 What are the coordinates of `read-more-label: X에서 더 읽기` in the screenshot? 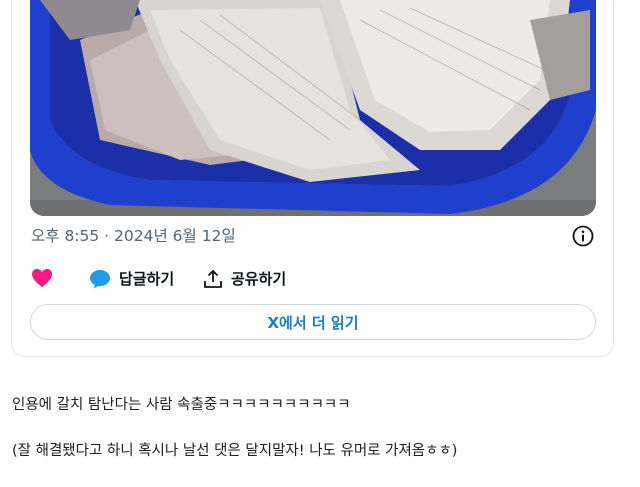 It's located at (313, 322).